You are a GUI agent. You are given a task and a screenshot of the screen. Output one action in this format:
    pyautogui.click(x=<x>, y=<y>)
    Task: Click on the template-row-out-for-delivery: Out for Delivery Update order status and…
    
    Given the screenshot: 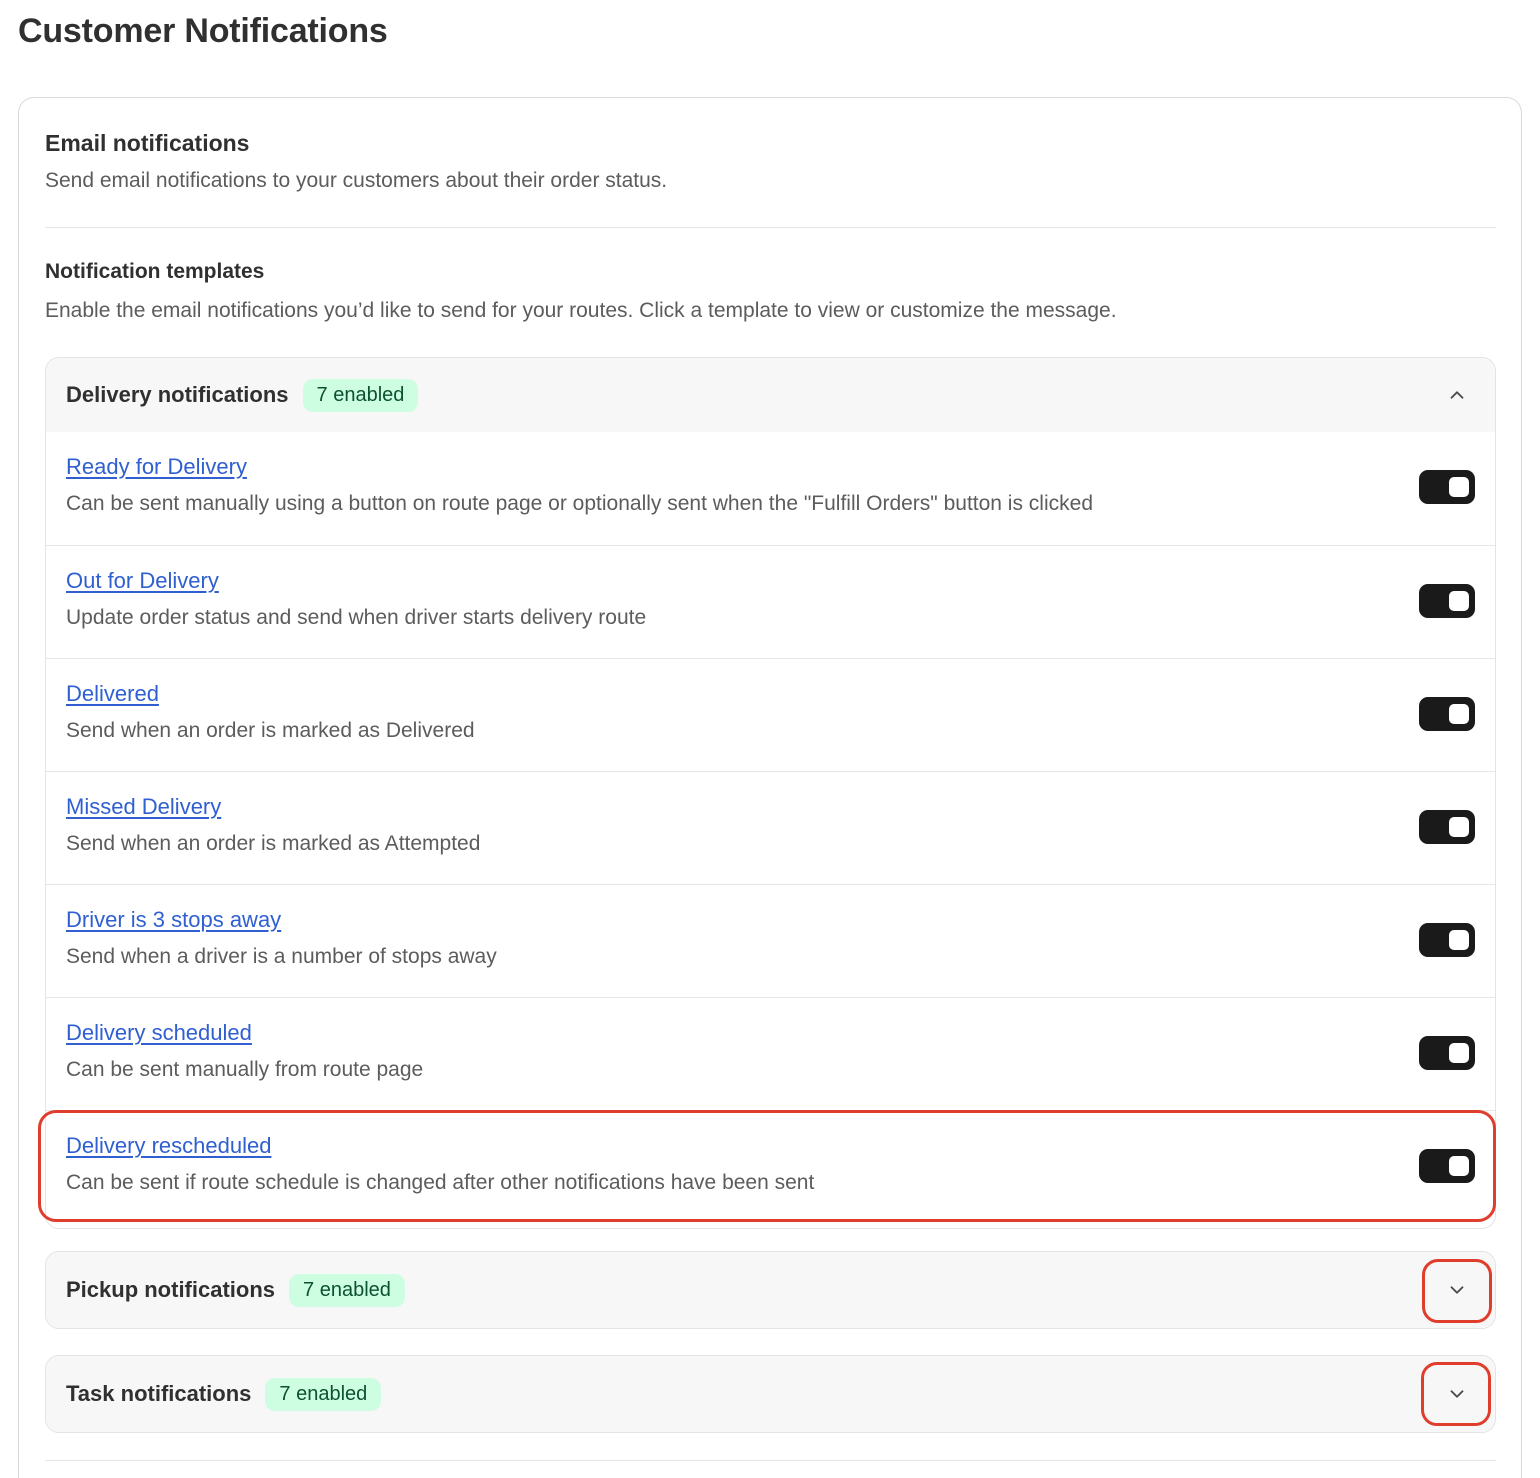 What is the action you would take?
    pyautogui.click(x=770, y=601)
    